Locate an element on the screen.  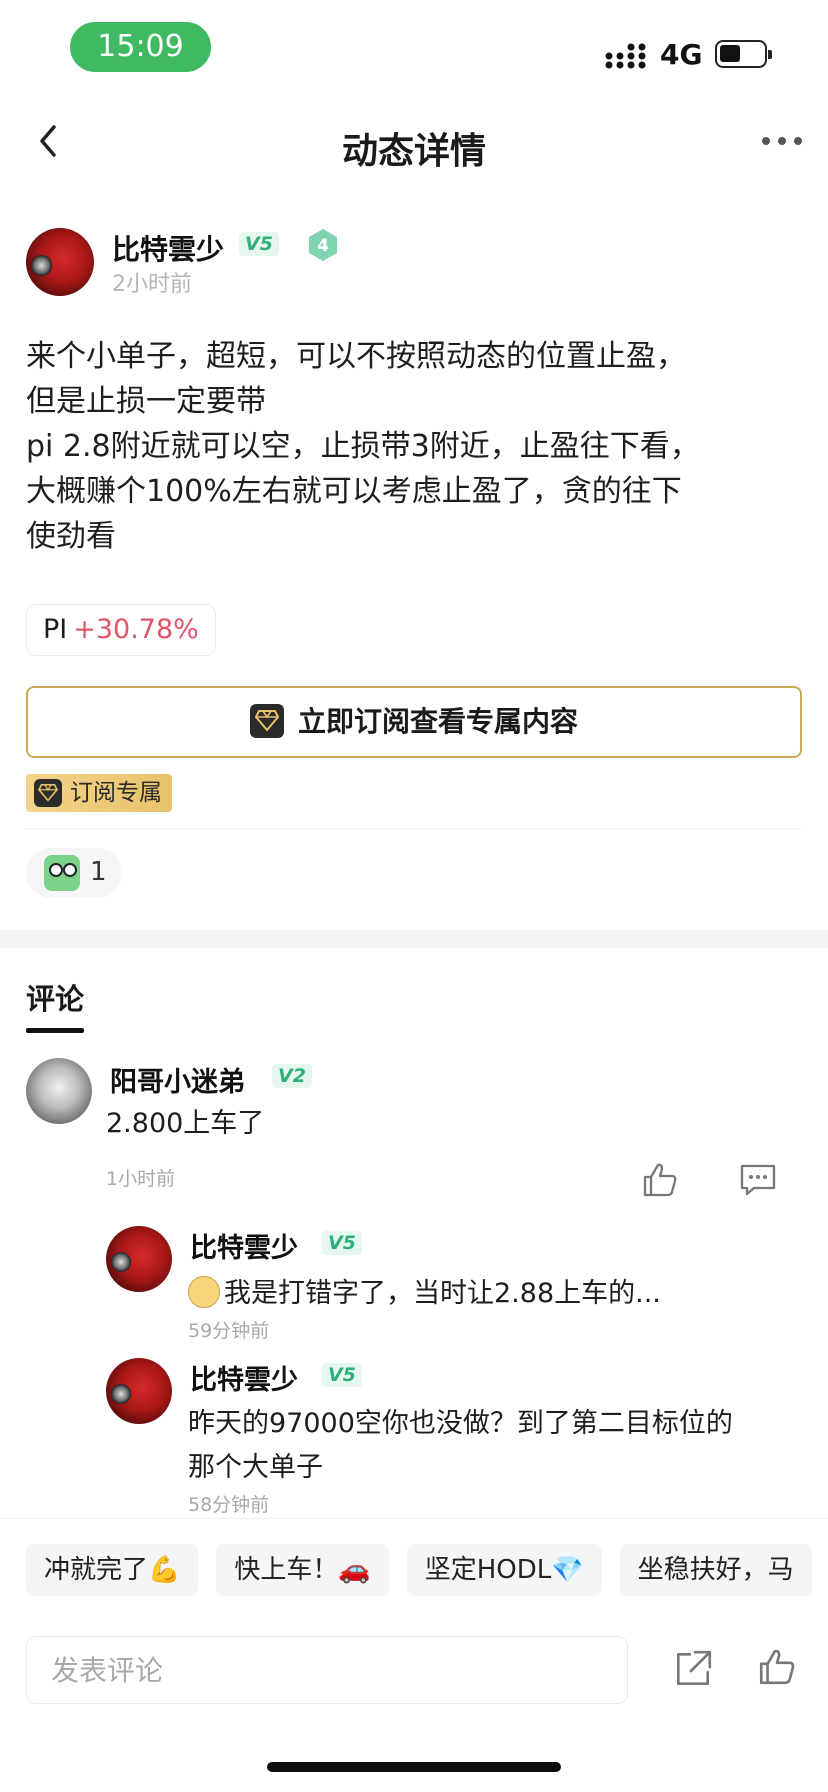
comment-text: 2.800上车了 is located at coordinates (185, 1123).